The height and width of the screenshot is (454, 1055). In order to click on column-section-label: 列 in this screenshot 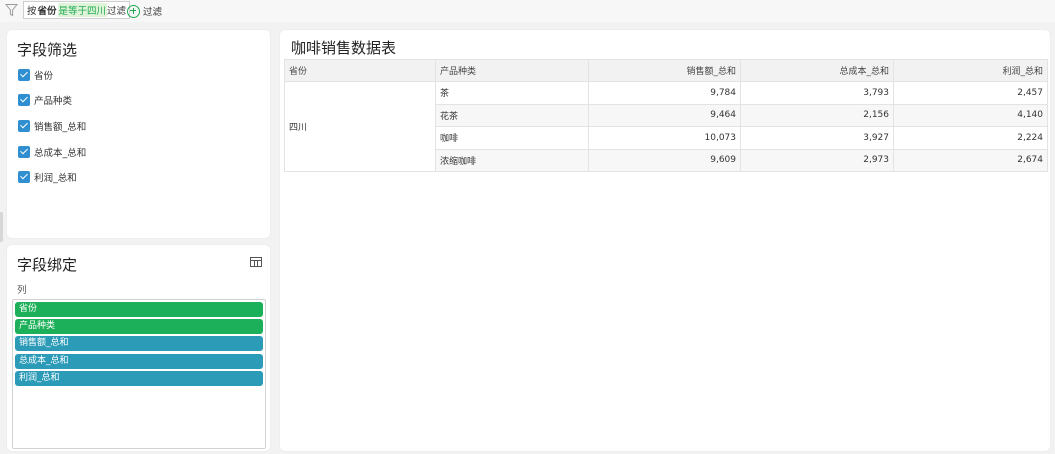, I will do `click(22, 290)`.